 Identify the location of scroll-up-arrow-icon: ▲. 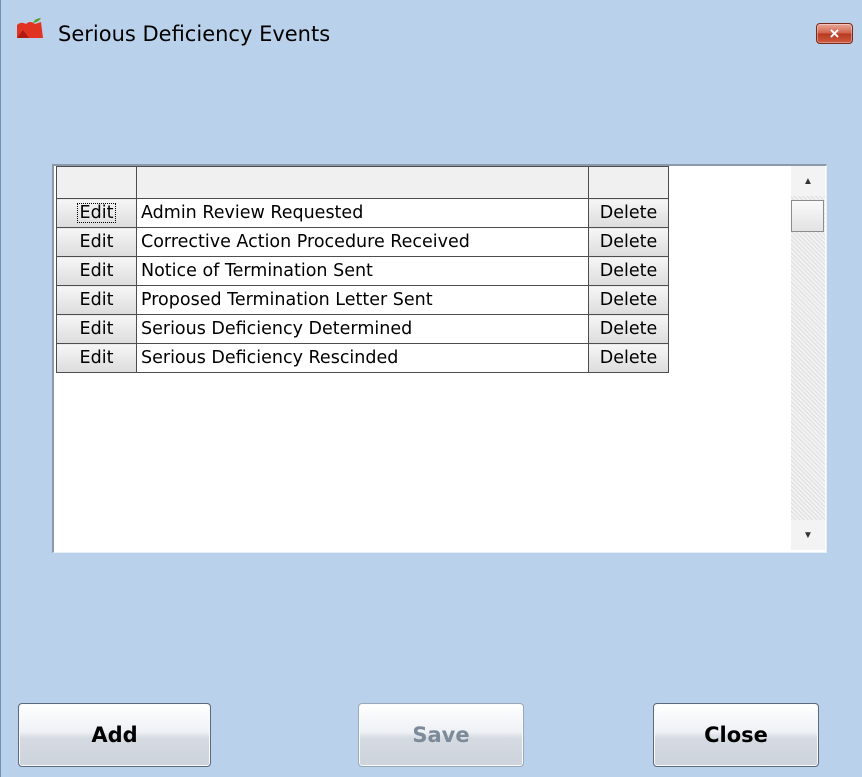
(808, 181).